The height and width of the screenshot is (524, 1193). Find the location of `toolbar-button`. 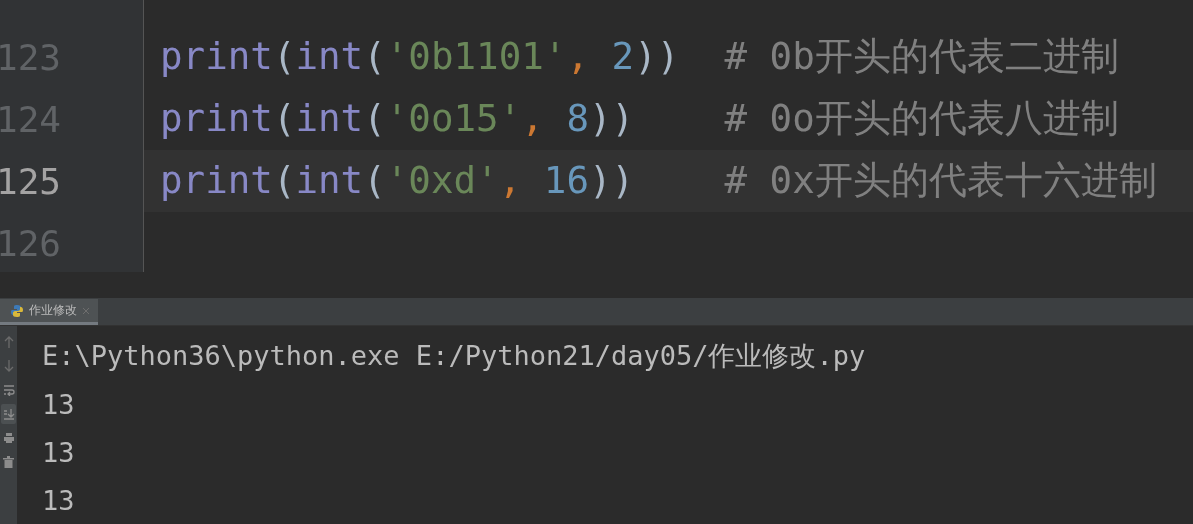

toolbar-button is located at coordinates (8, 414).